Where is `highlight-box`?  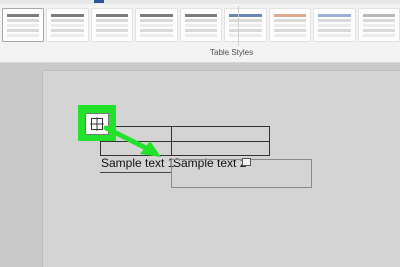 highlight-box is located at coordinates (97, 123).